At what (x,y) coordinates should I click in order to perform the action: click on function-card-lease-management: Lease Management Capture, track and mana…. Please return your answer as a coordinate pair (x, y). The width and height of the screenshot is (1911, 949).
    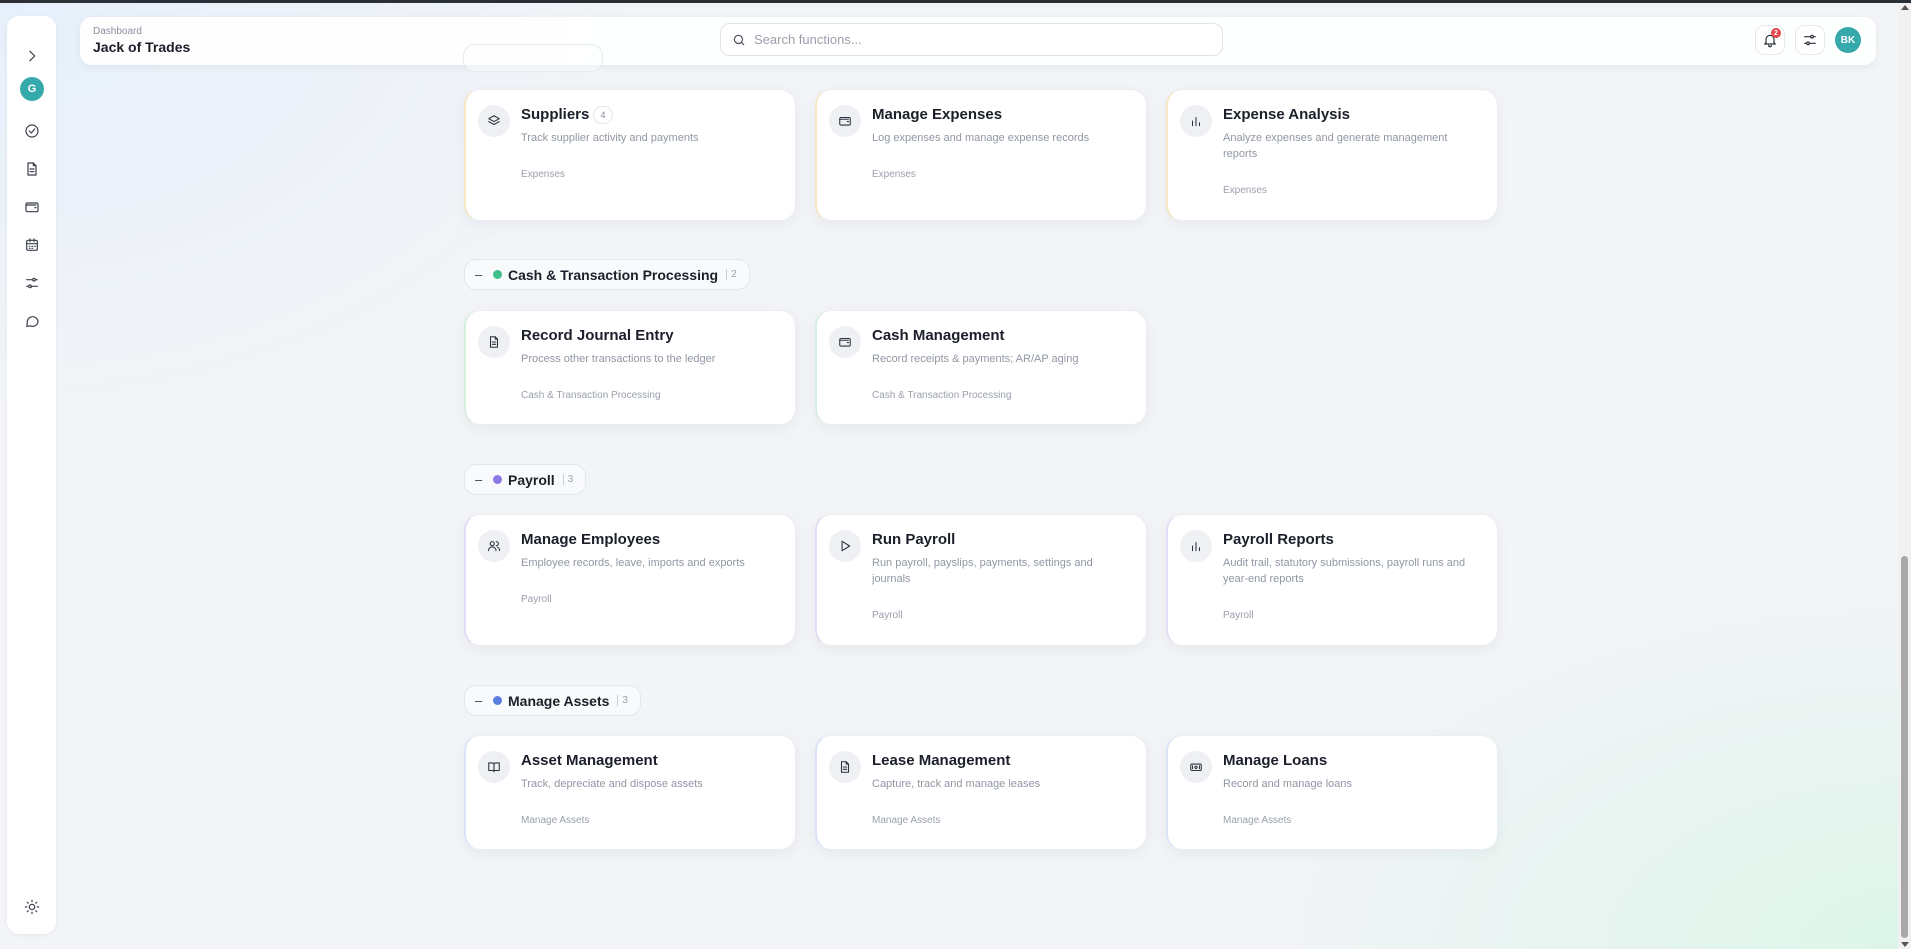
    Looking at the image, I should click on (981, 792).